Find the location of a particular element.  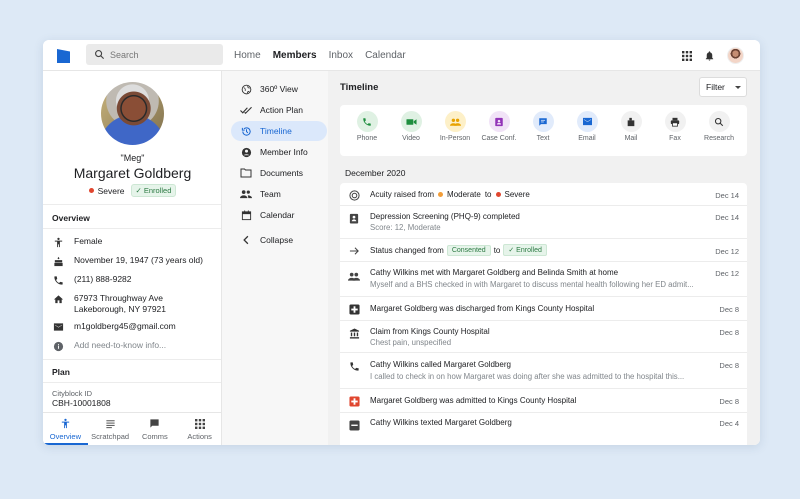

assignment-icon is located at coordinates (354, 218).